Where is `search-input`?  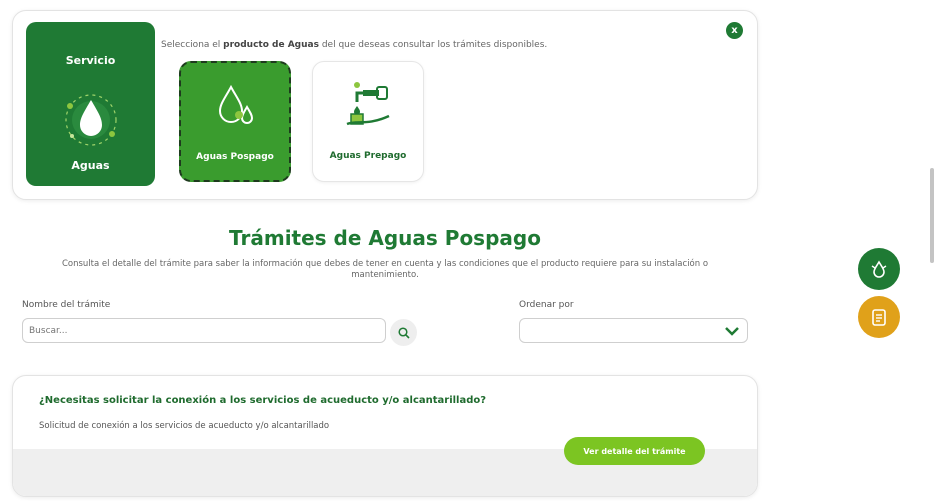 search-input is located at coordinates (204, 330).